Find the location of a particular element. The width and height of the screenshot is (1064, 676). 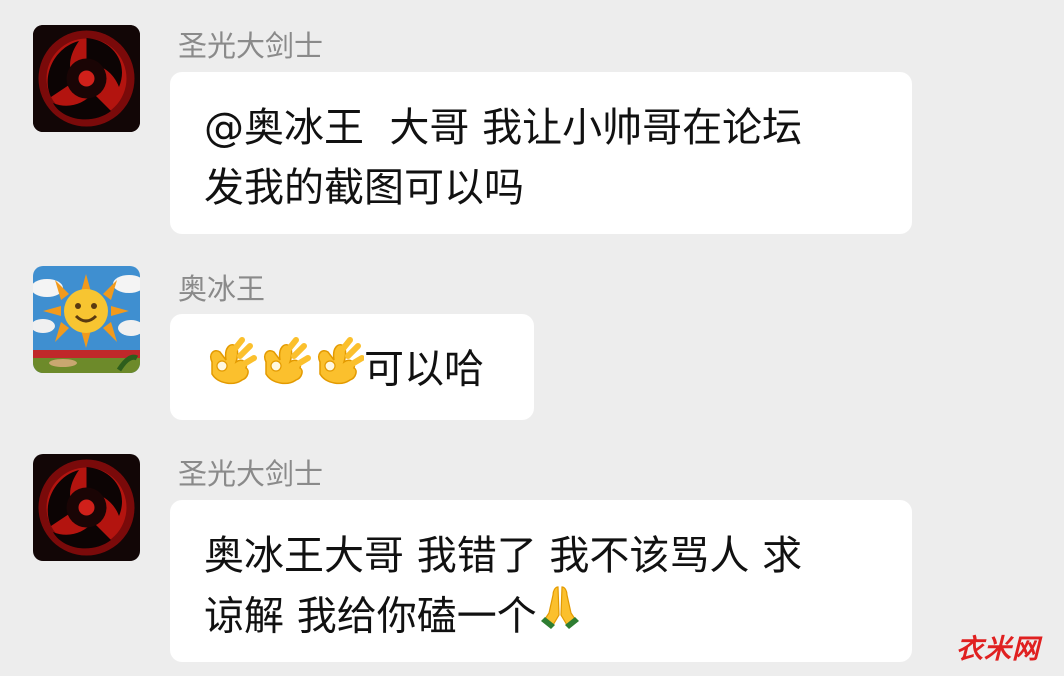

sender-name: 奥冰王 is located at coordinates (222, 289).